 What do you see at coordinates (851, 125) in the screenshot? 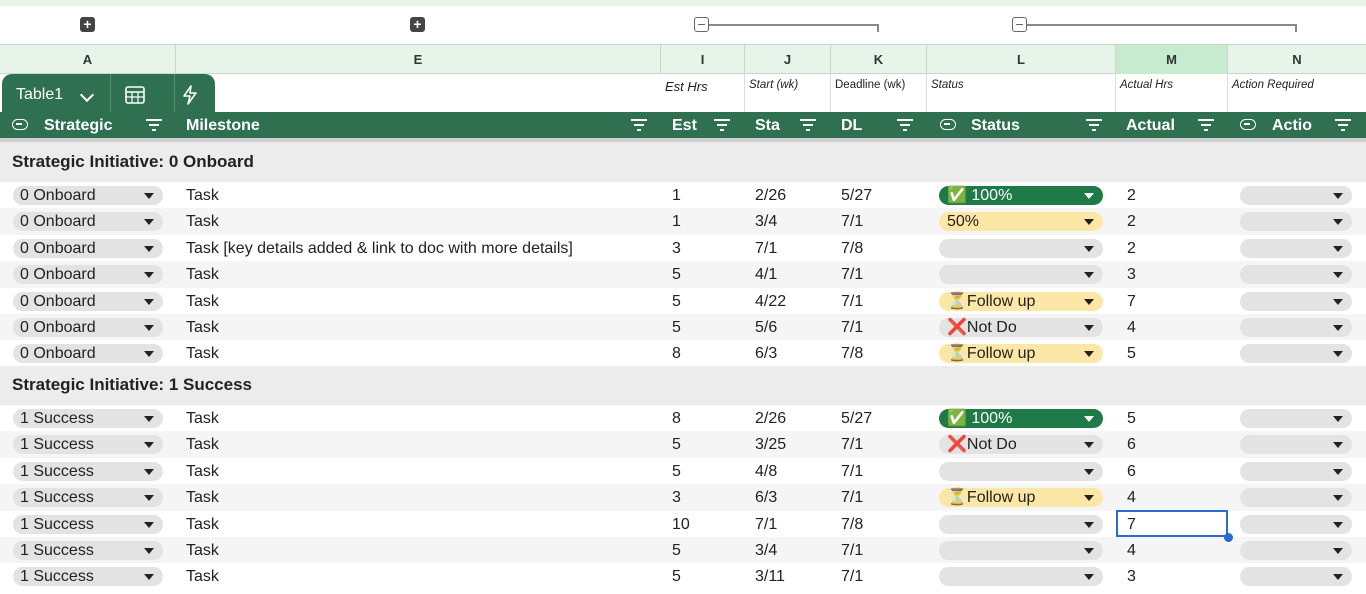
I see `header-deadline: DL` at bounding box center [851, 125].